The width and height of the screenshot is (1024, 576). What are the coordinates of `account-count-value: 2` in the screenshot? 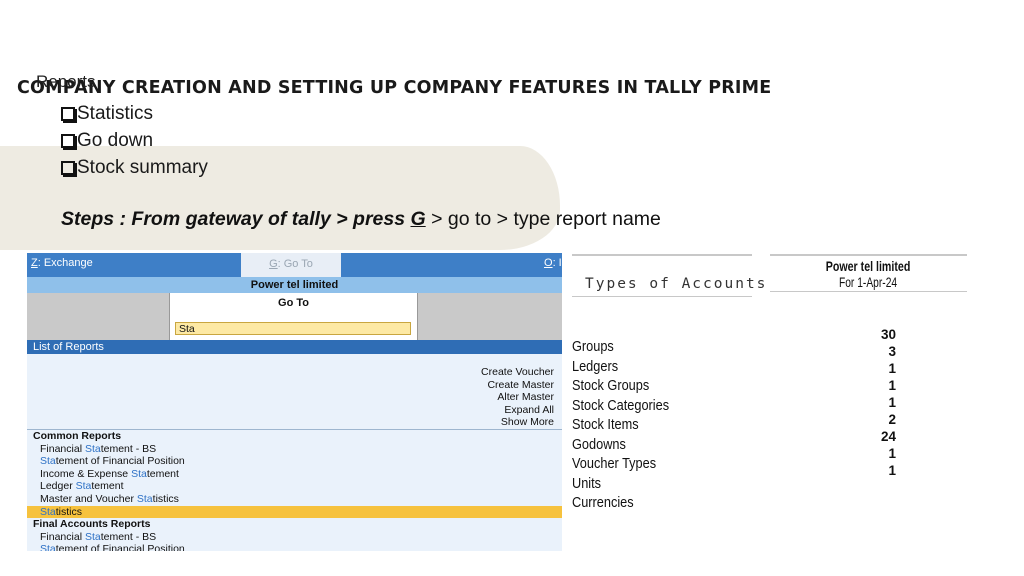 It's located at (892, 419).